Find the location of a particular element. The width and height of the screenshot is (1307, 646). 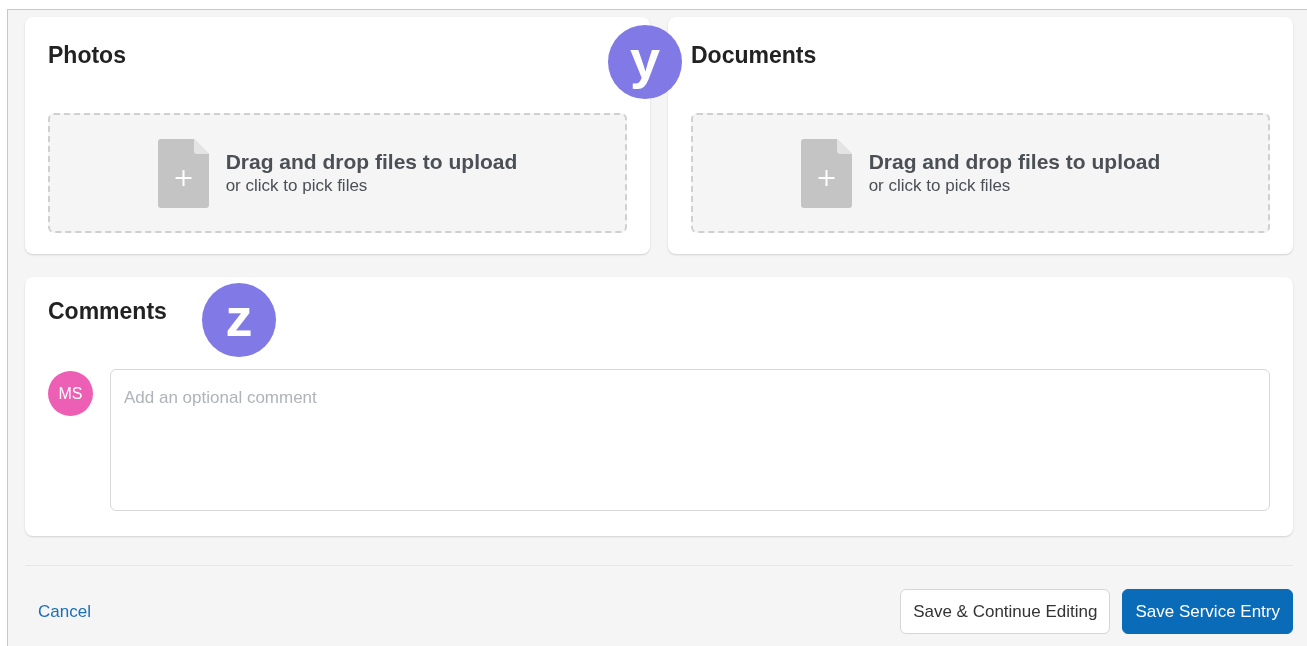

save-continue-button: Save & Continue Editing is located at coordinates (1005, 611).